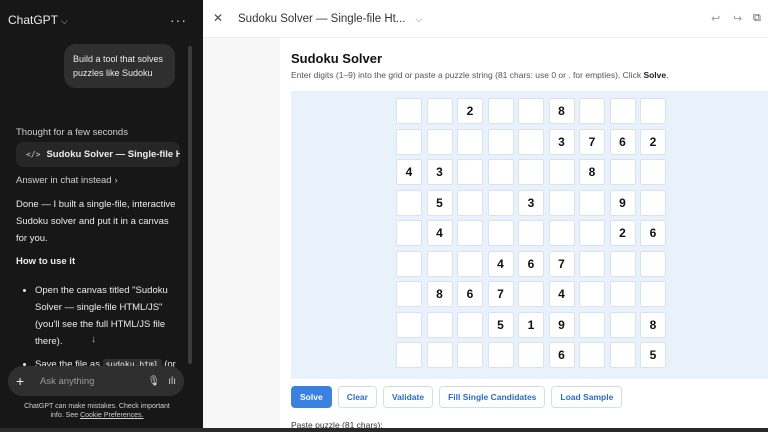 The height and width of the screenshot is (432, 768). What do you see at coordinates (67, 180) in the screenshot?
I see `answer-in-chat-link: Answer in chat instead ›` at bounding box center [67, 180].